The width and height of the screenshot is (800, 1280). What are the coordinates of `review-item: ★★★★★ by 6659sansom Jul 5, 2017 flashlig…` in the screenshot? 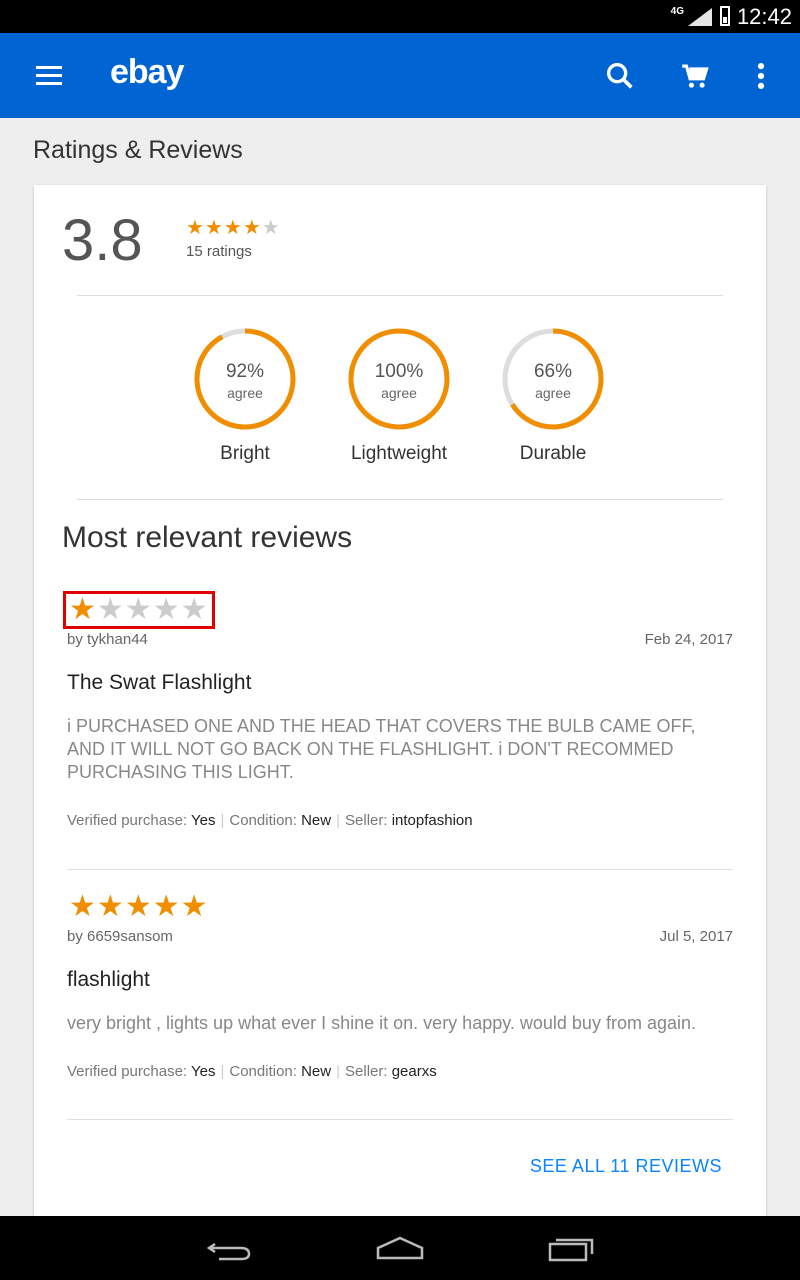 It's located at (400, 986).